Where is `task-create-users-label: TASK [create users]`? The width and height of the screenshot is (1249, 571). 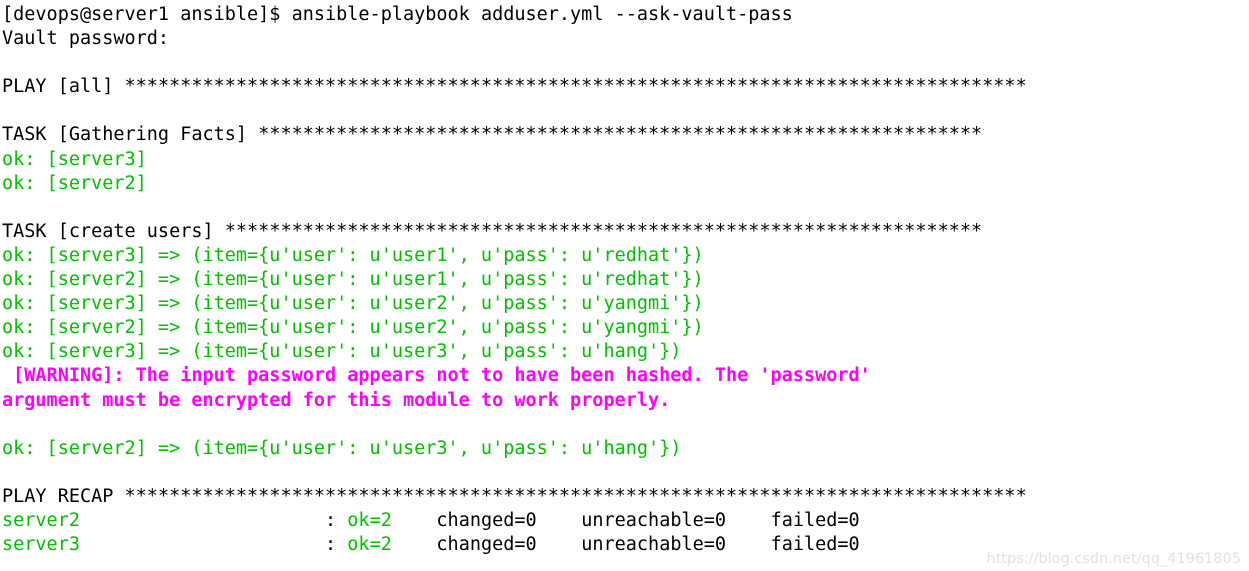
task-create-users-label: TASK [create users] is located at coordinates (113, 231).